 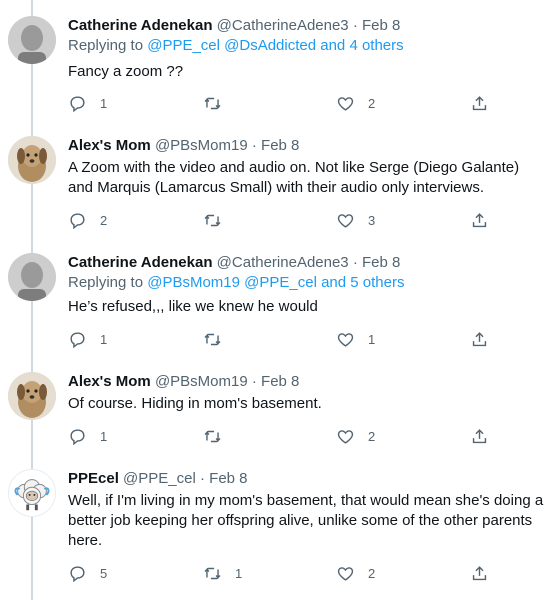 I want to click on reply-button: 2, so click(x=87, y=220).